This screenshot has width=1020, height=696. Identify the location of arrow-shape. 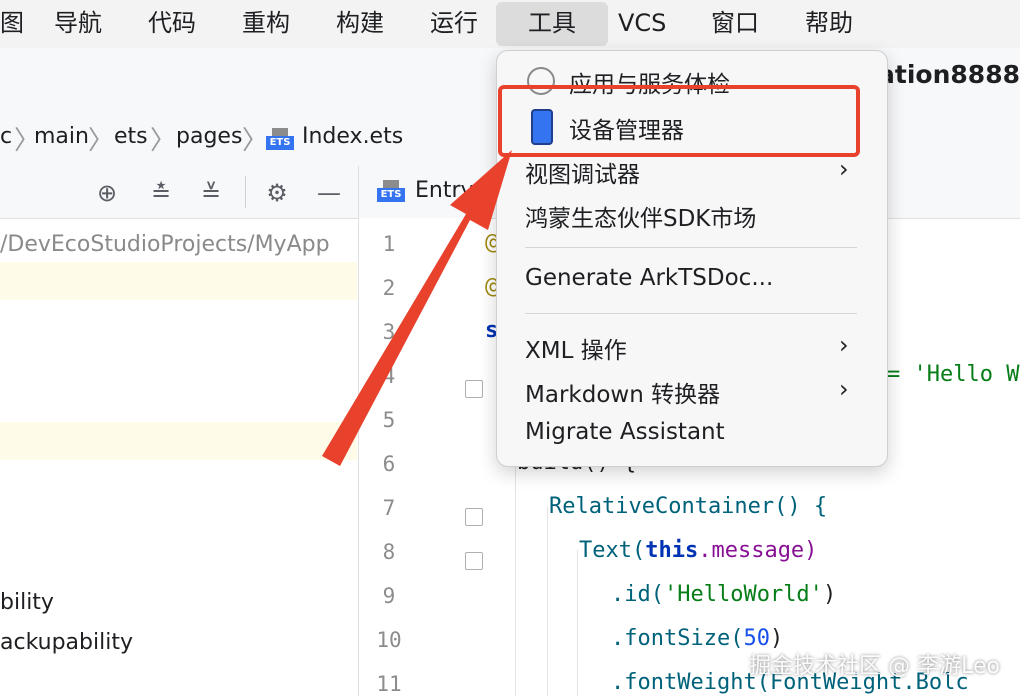
(417, 308).